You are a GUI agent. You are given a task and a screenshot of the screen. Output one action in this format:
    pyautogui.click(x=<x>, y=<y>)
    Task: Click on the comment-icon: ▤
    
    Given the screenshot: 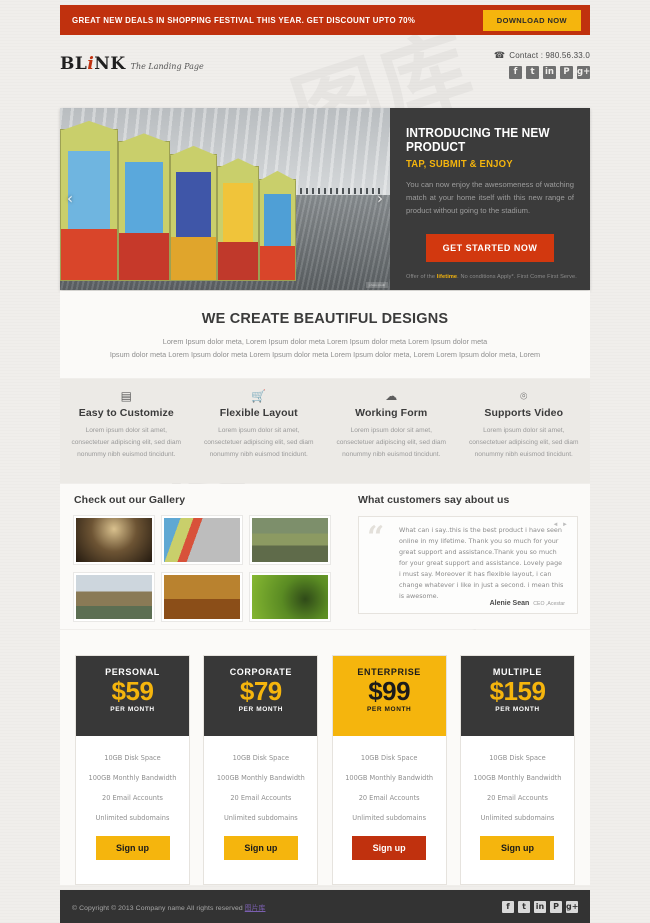 What is the action you would take?
    pyautogui.click(x=126, y=396)
    